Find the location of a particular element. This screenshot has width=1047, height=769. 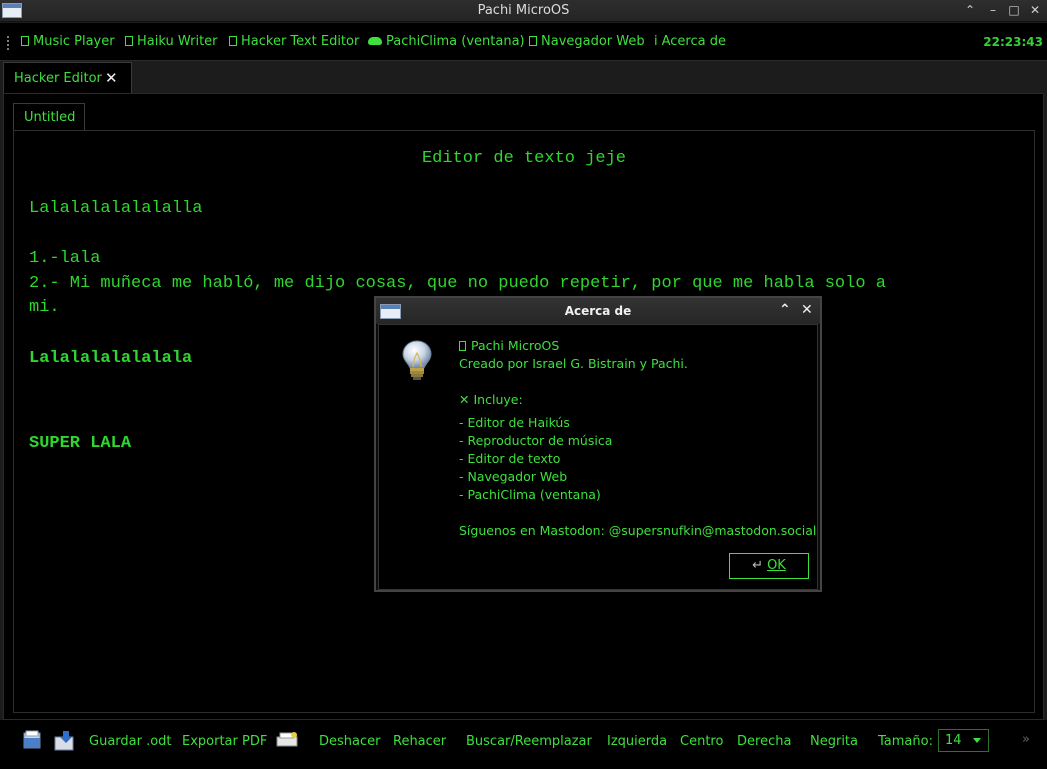

dialog-titlebar: Acerca de ⌃ ✕ is located at coordinates (598, 311).